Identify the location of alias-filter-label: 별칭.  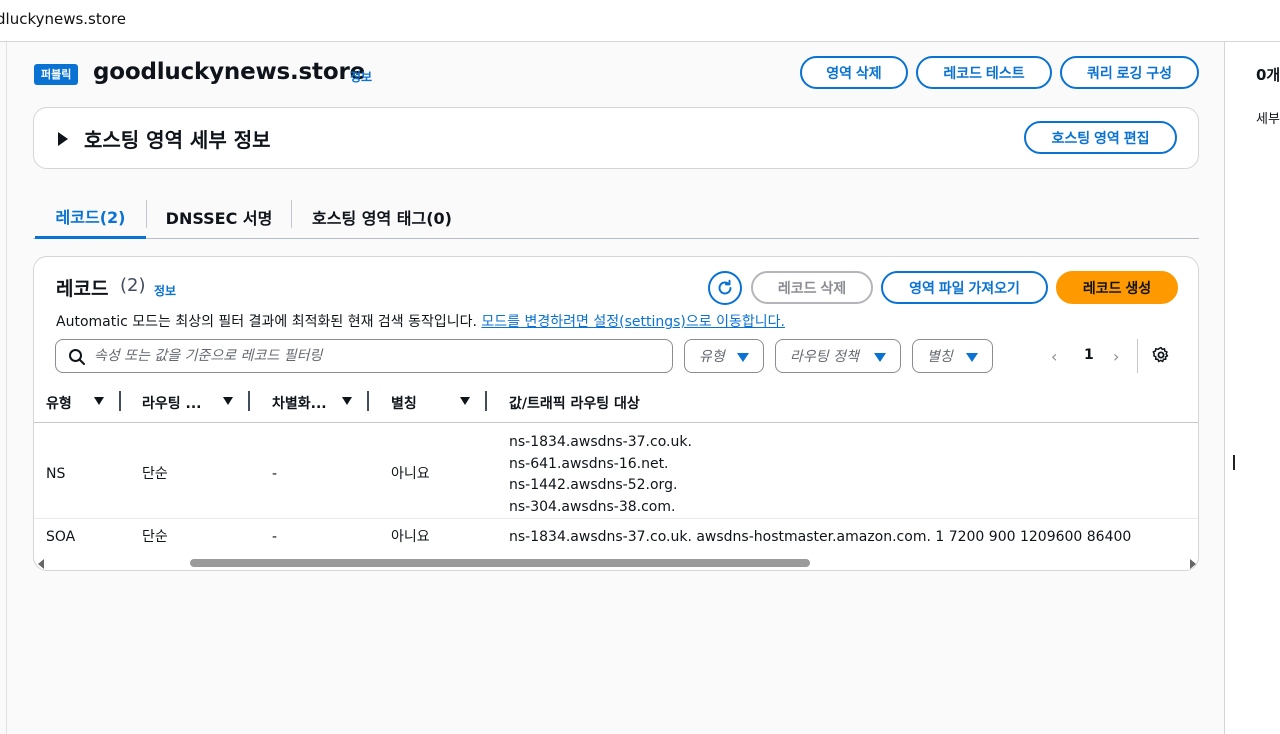
(940, 357).